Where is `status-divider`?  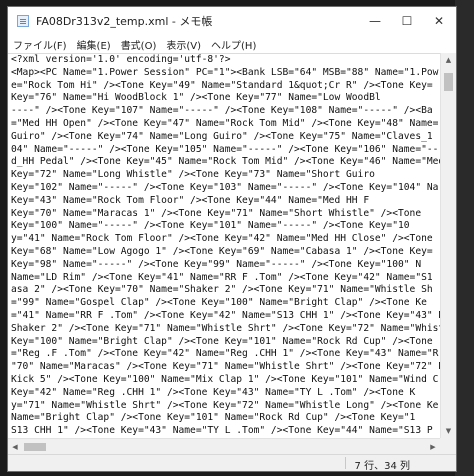 status-divider is located at coordinates (345, 463).